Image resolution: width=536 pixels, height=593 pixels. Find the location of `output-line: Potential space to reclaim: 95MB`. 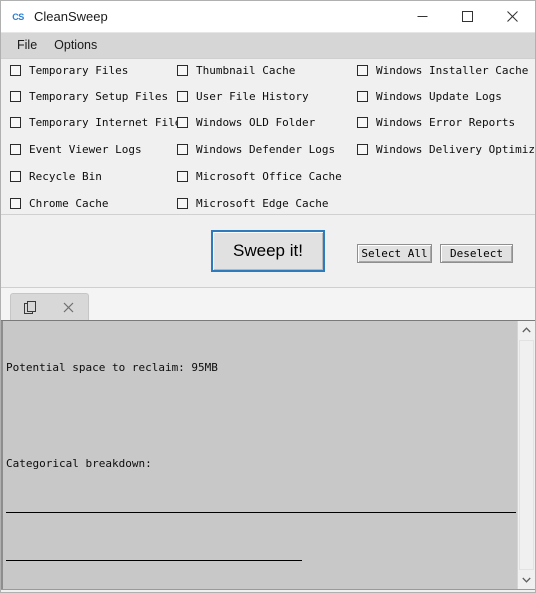

output-line: Potential space to reclaim: 95MB is located at coordinates (112, 367).